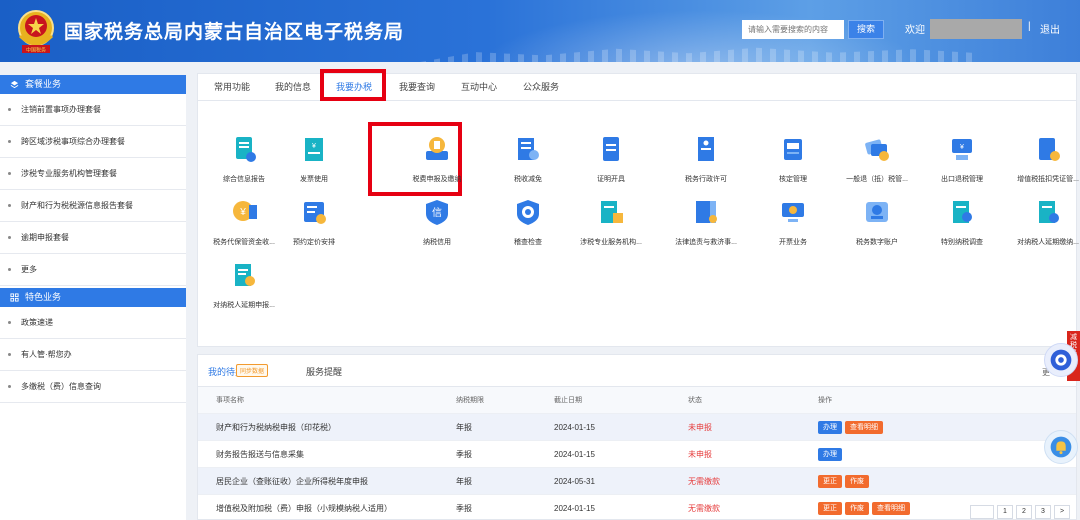 This screenshot has height=520, width=1080. I want to click on sidebar-item: 多缴税（费）信息查询, so click(93, 387).